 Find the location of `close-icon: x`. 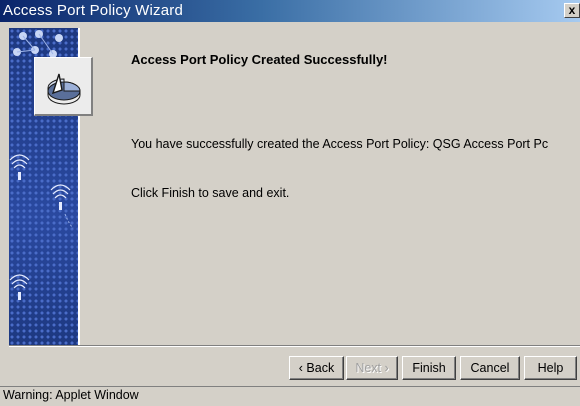

close-icon: x is located at coordinates (572, 10).